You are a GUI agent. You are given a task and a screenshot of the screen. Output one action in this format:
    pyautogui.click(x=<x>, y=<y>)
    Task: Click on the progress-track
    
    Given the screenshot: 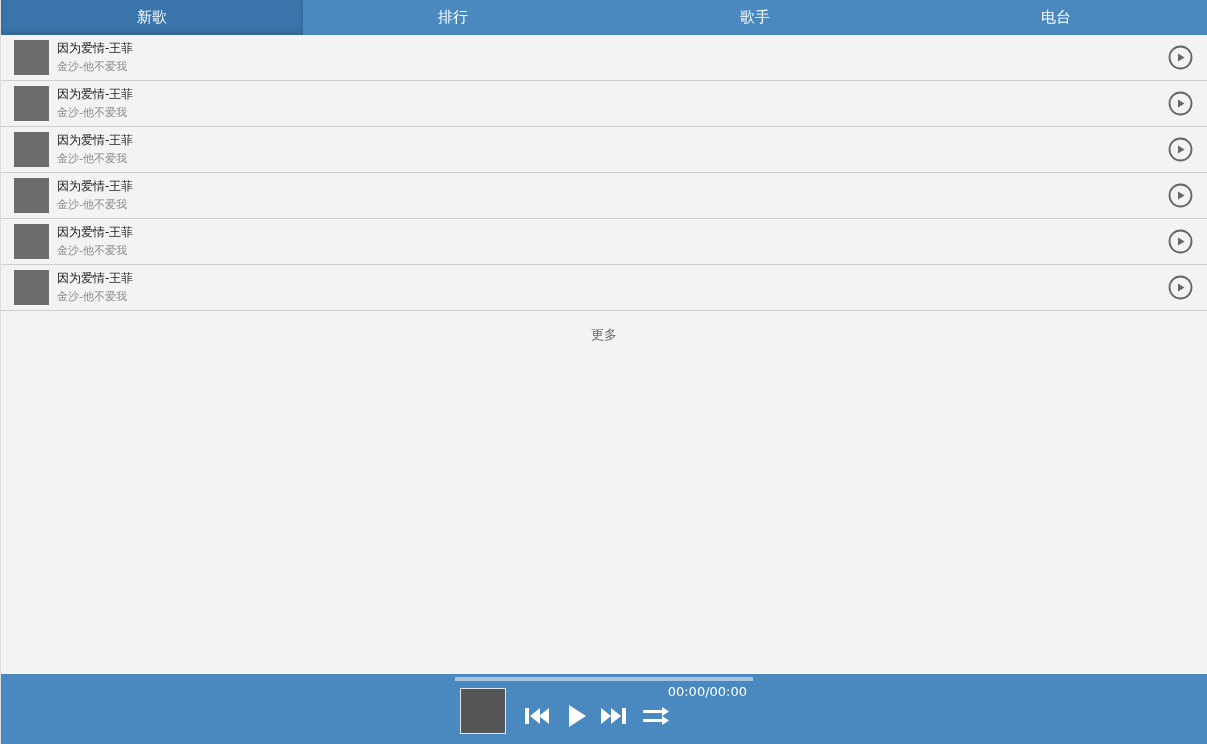 What is the action you would take?
    pyautogui.click(x=604, y=679)
    